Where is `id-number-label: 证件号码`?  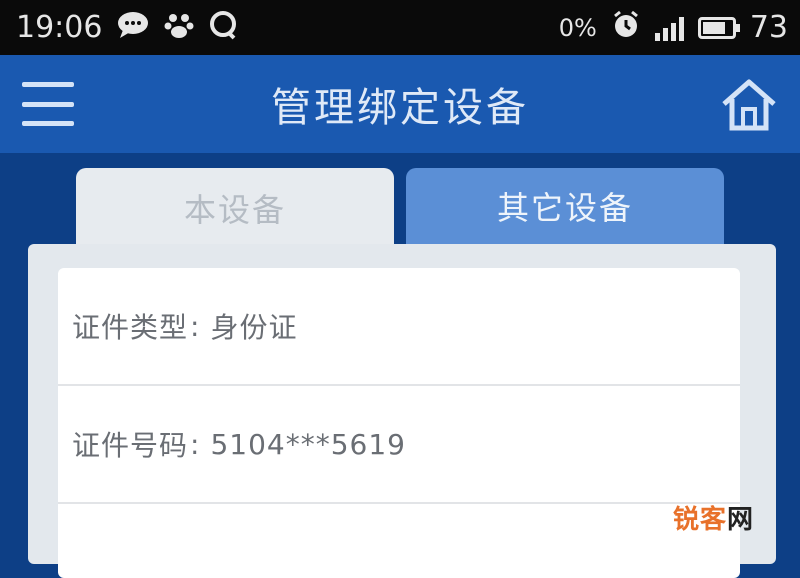 id-number-label: 证件号码 is located at coordinates (130, 445).